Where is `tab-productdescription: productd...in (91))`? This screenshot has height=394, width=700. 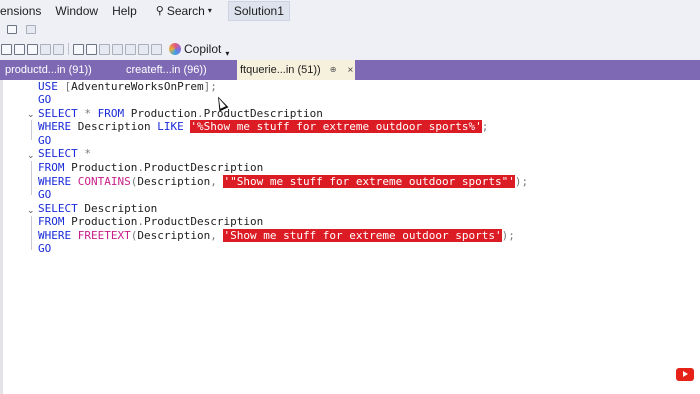 tab-productdescription: productd...in (91)) is located at coordinates (61, 70).